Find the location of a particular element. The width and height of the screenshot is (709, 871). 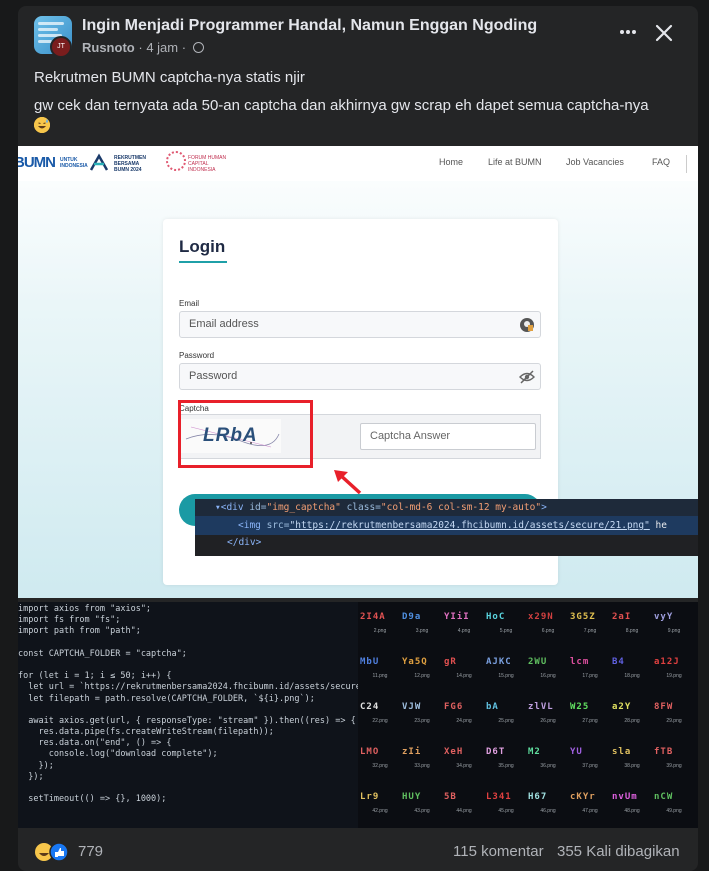

captcha-thumbnail: zIi 33.png is located at coordinates (423, 761).